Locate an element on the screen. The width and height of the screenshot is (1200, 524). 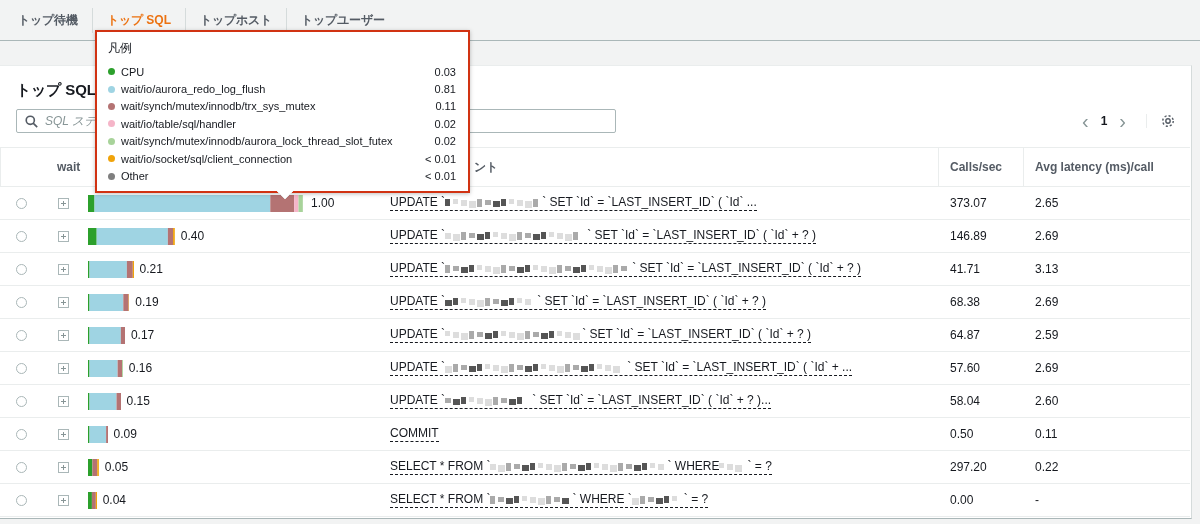
tab: トップユーザー is located at coordinates (343, 20).